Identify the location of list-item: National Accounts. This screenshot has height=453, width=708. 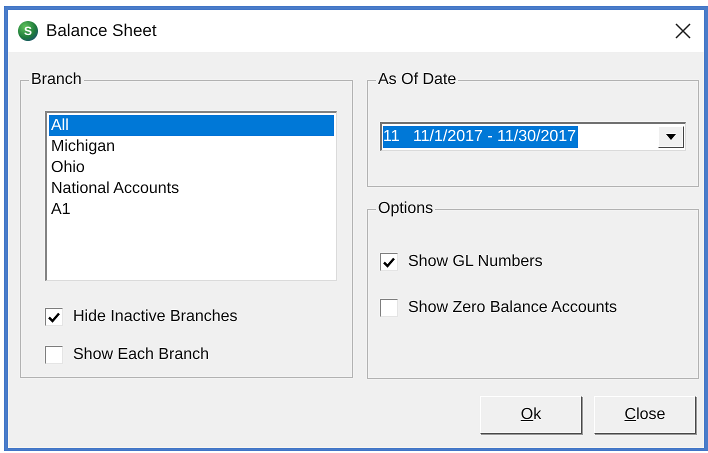
(191, 188).